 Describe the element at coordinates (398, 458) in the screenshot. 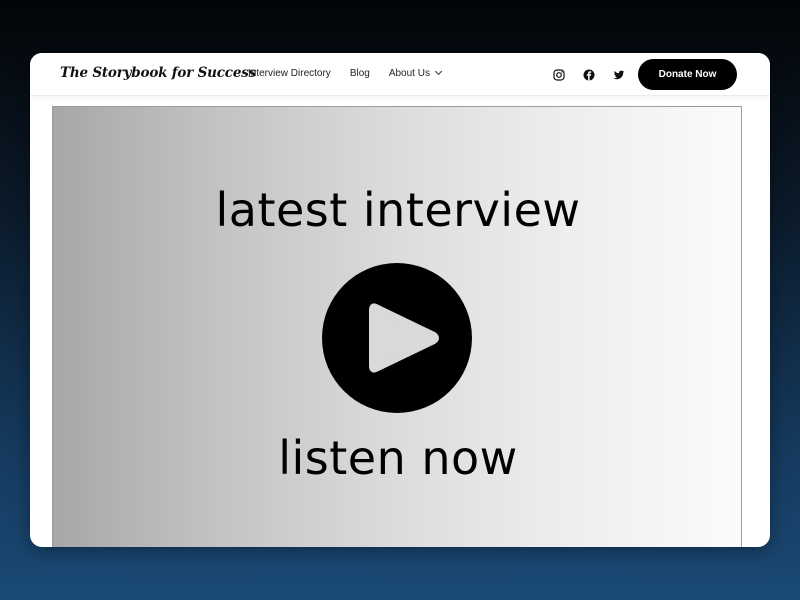

I see `hero-cta: listen now` at that location.